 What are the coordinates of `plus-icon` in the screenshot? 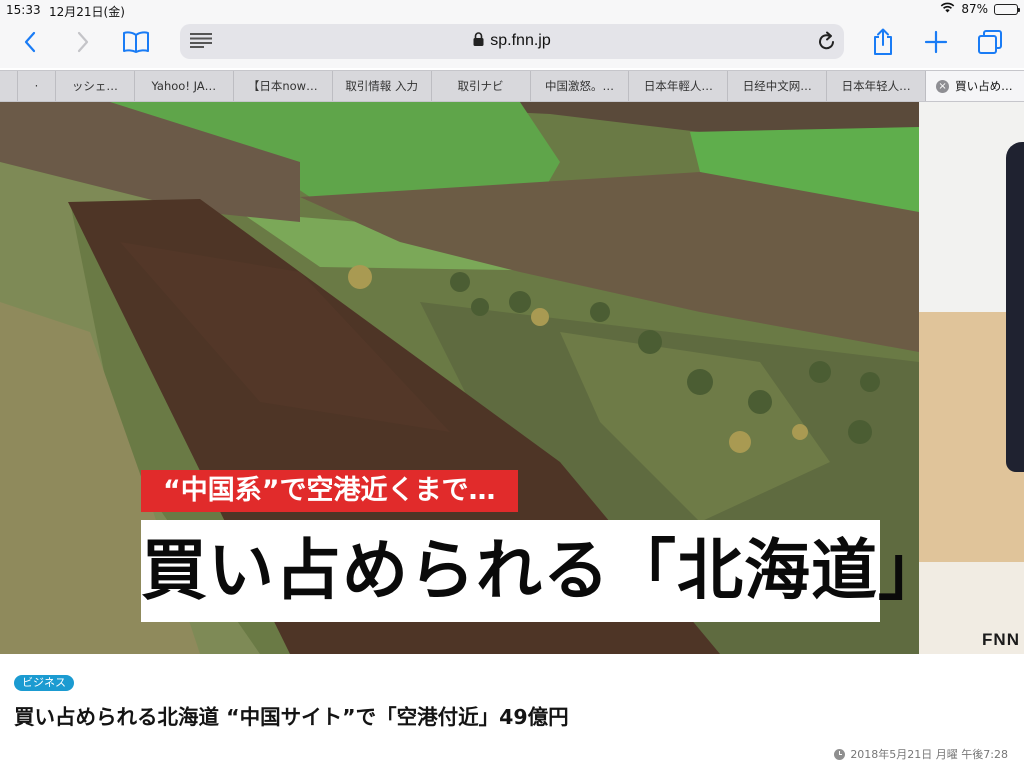 It's located at (936, 42).